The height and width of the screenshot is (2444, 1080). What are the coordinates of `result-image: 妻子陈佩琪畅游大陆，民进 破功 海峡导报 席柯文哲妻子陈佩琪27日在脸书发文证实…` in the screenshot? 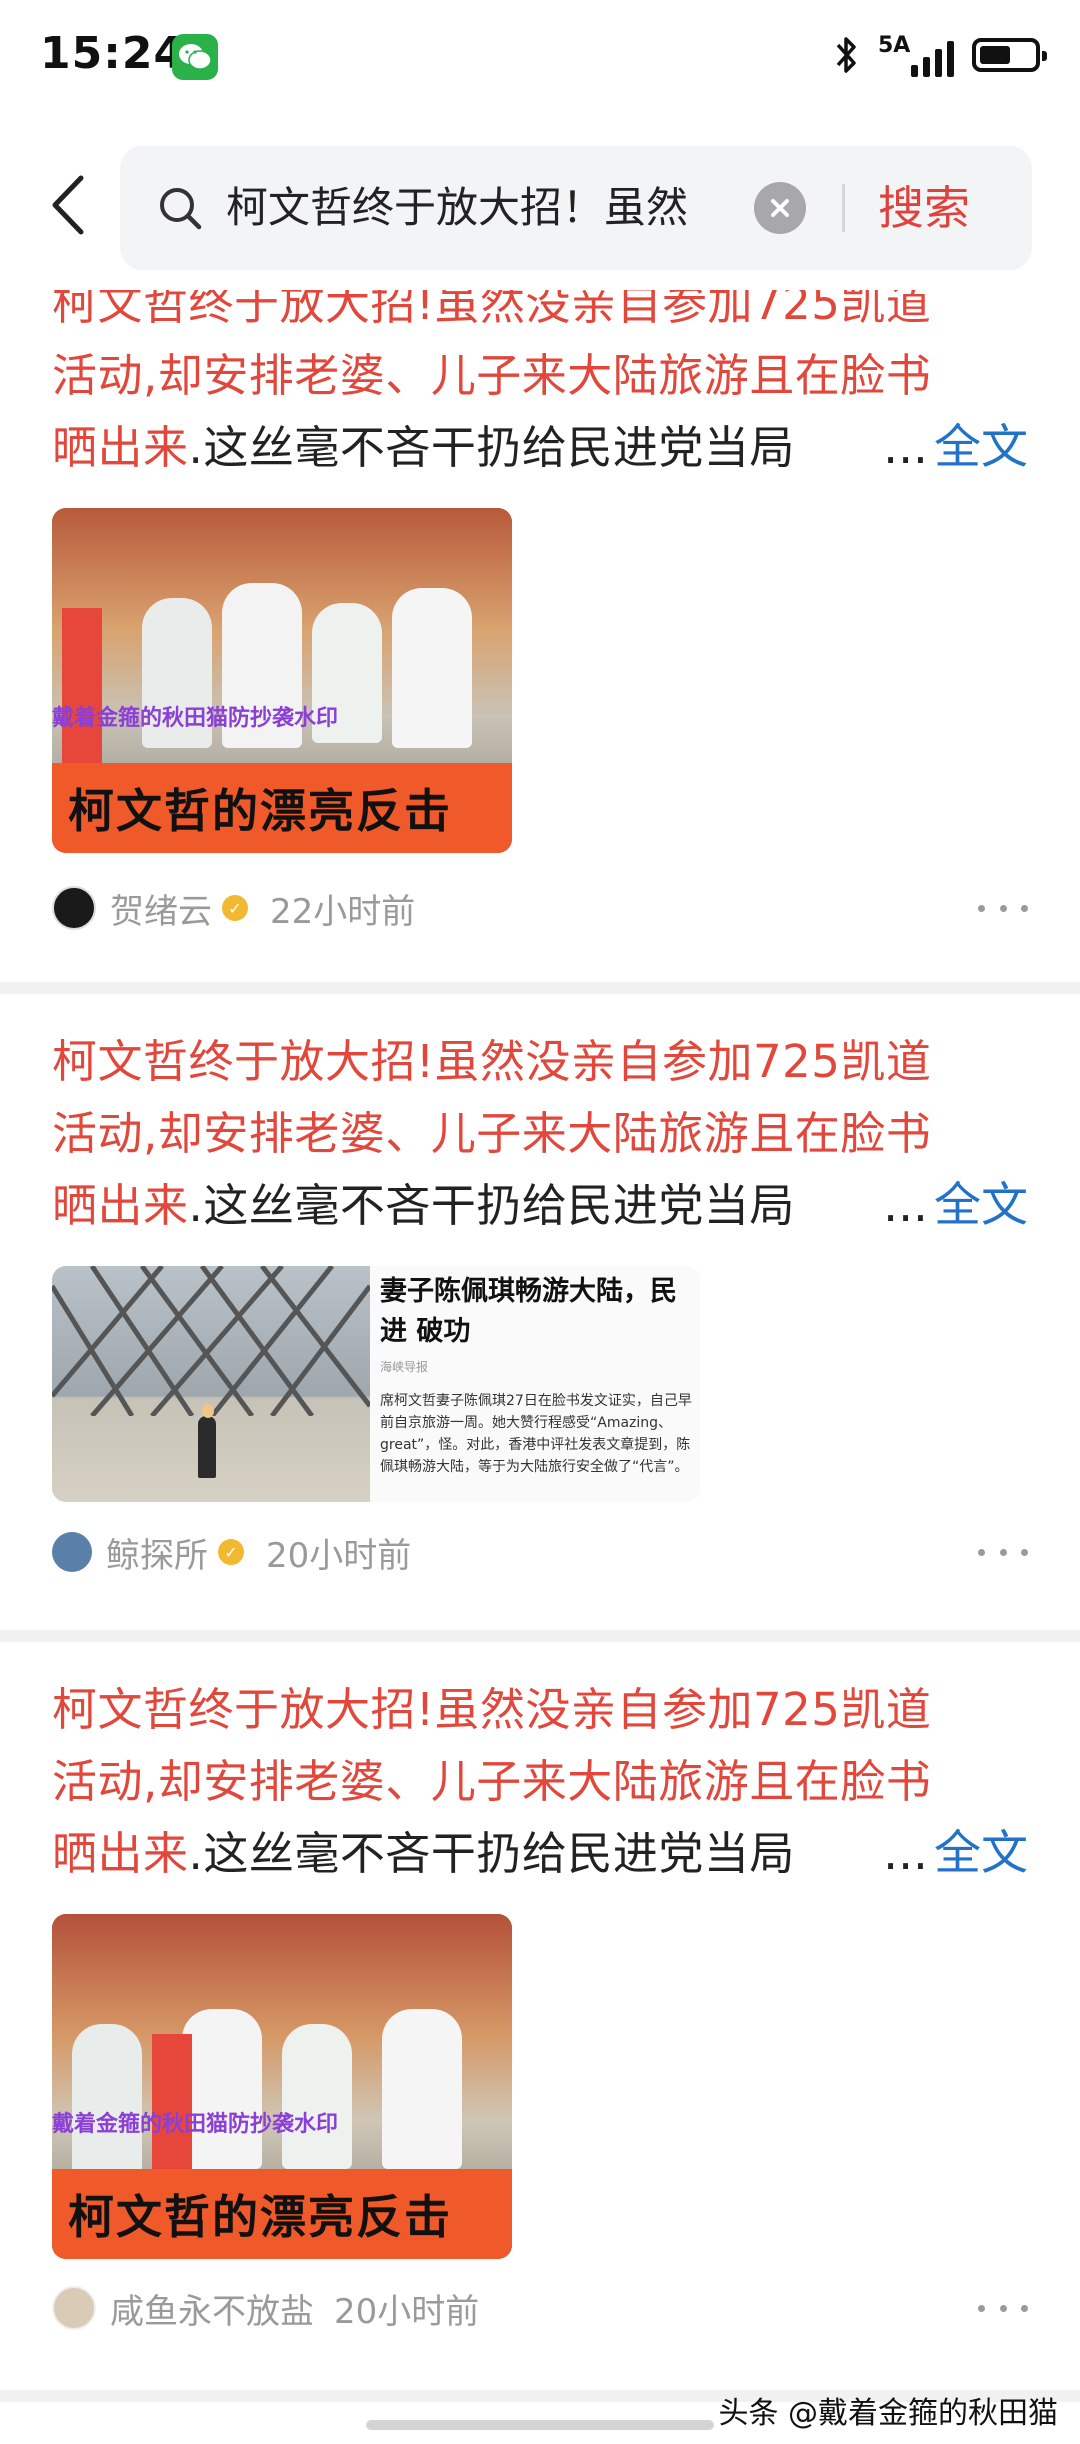 It's located at (376, 1384).